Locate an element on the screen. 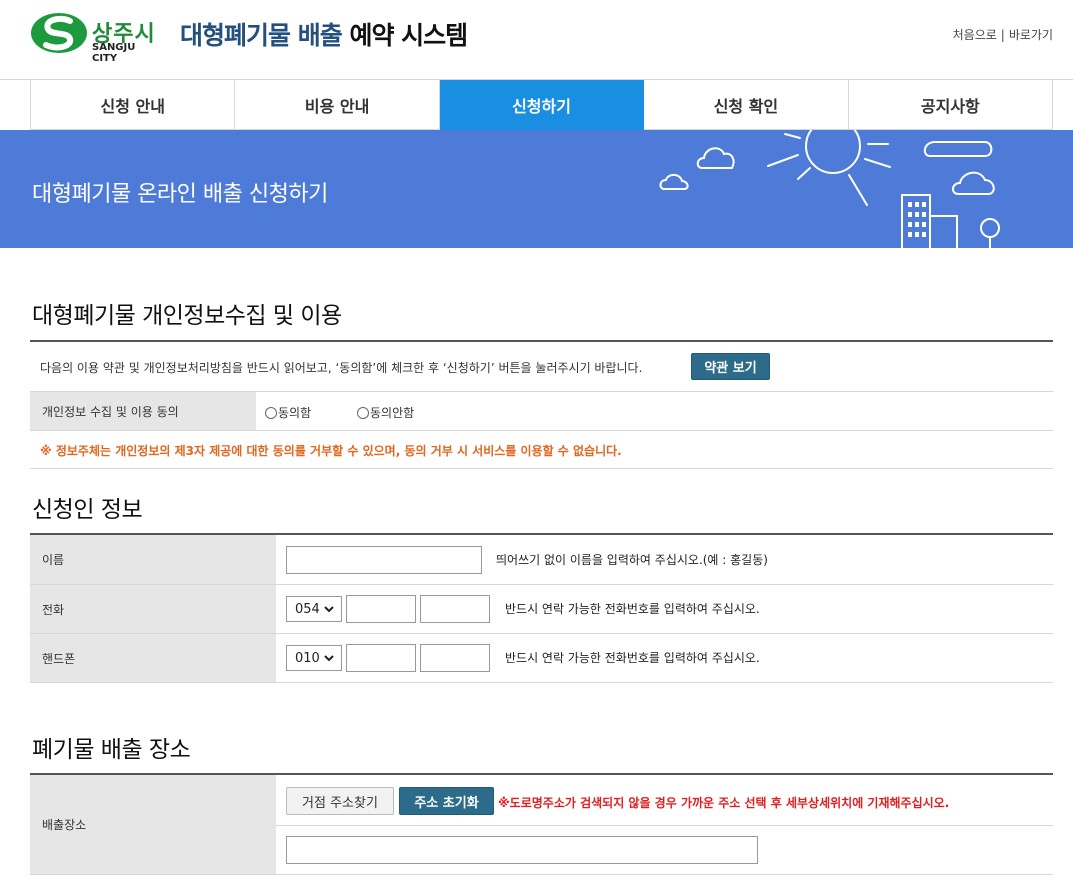 Image resolution: width=1073 pixels, height=876 pixels. site-title: 대형폐기물 배출 예약 시스템 is located at coordinates (324, 34).